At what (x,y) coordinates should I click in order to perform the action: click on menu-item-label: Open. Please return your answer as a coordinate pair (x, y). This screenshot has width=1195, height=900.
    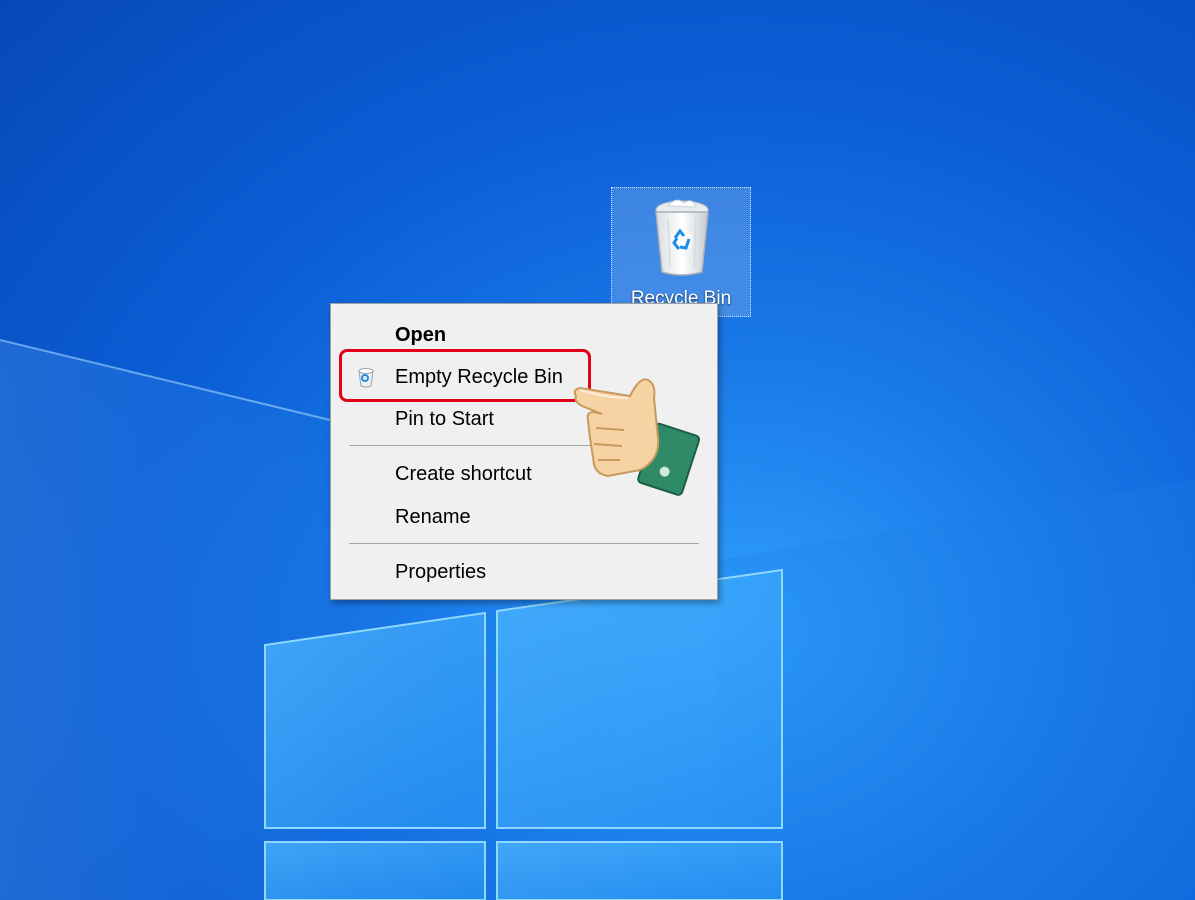
    Looking at the image, I should click on (421, 335).